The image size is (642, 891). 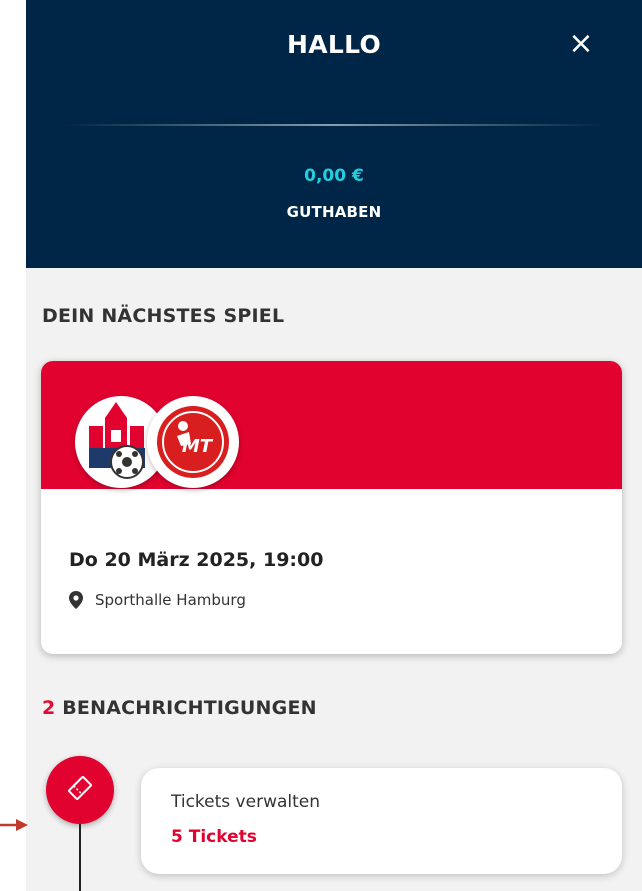 I want to click on ticket-icon, so click(x=80, y=788).